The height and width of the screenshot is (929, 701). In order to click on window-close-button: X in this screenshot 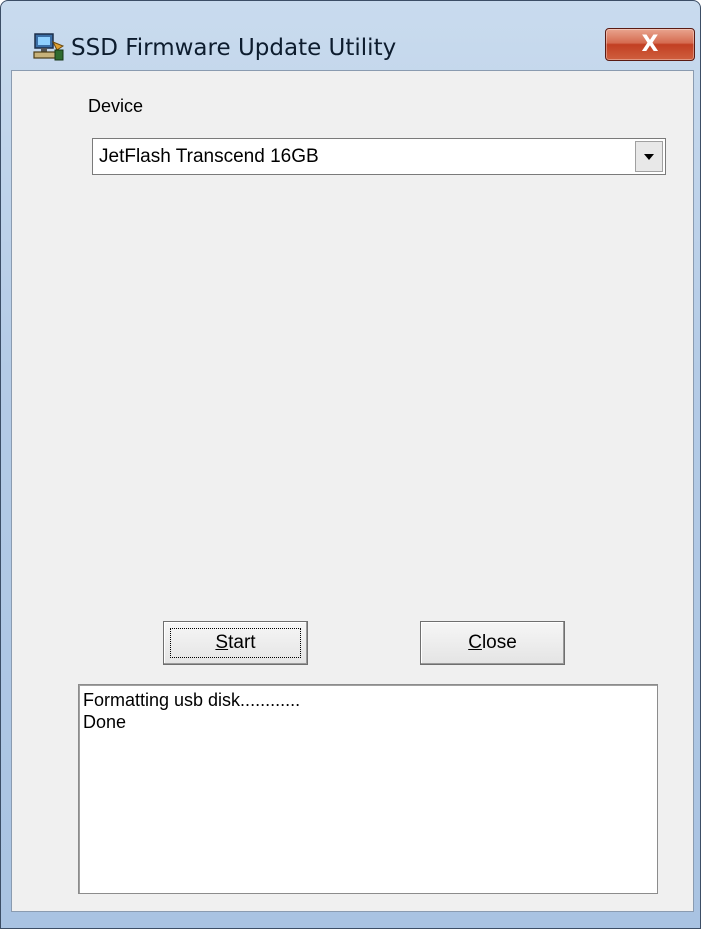, I will do `click(650, 44)`.